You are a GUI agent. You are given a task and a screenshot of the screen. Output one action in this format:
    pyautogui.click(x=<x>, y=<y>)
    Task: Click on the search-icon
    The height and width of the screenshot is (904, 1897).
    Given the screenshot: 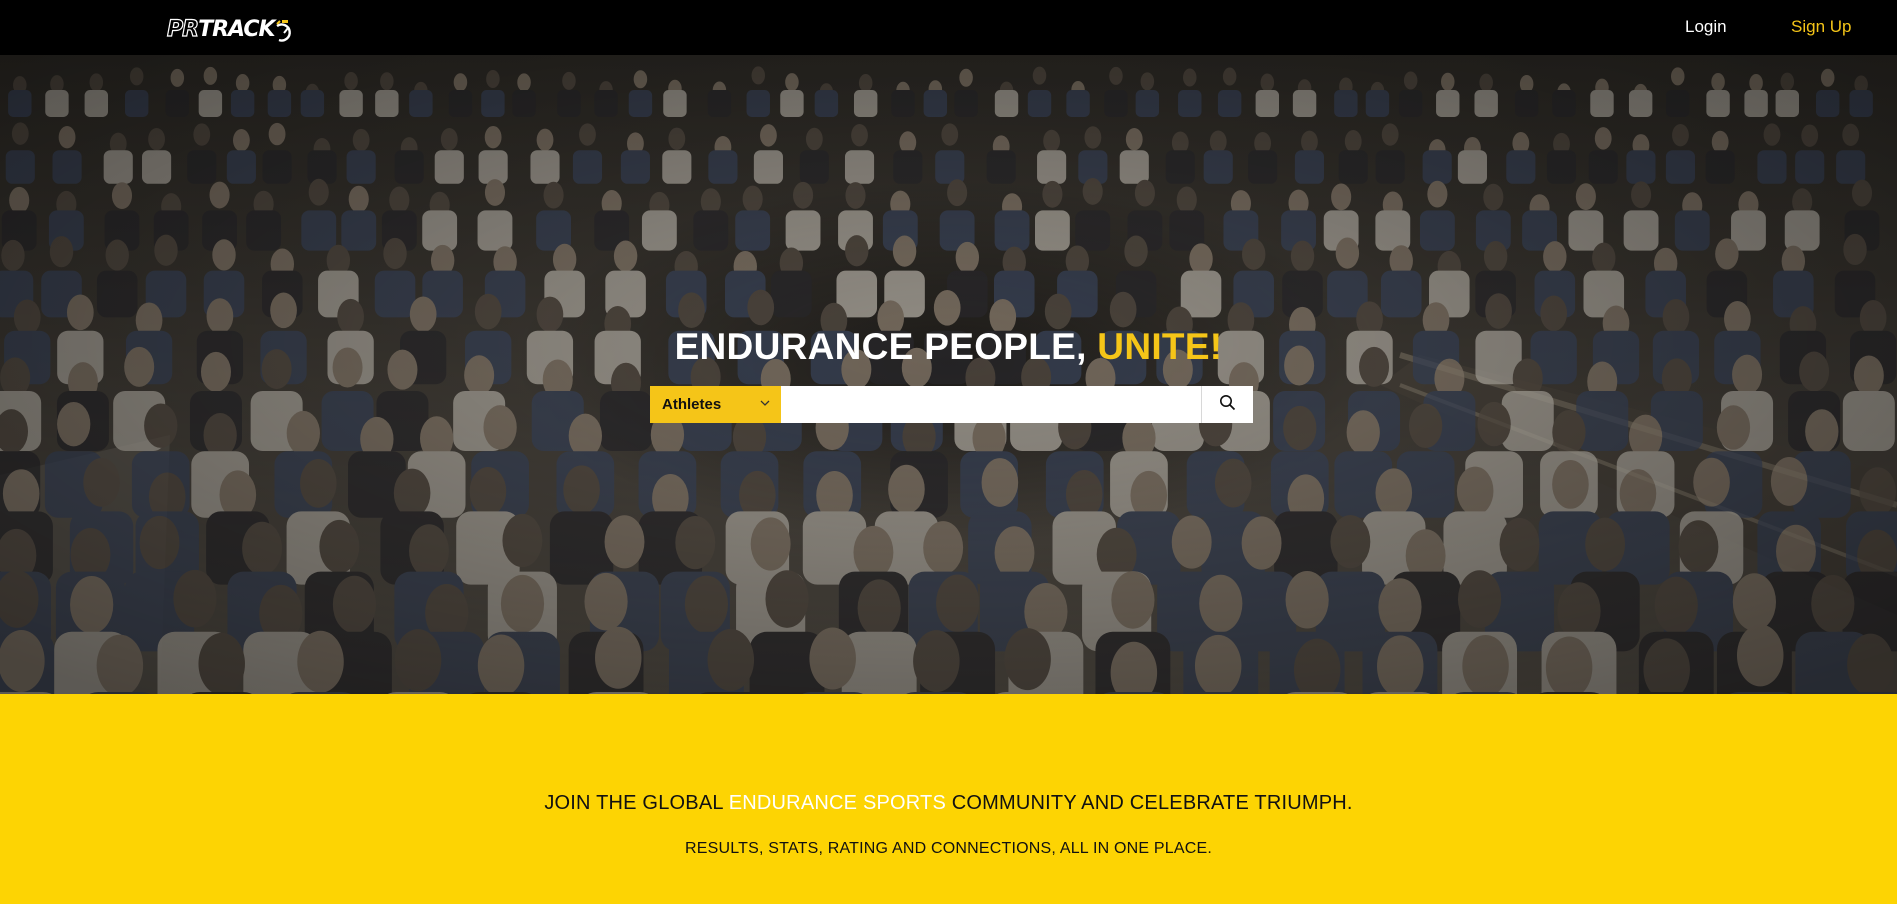 What is the action you would take?
    pyautogui.click(x=1227, y=405)
    